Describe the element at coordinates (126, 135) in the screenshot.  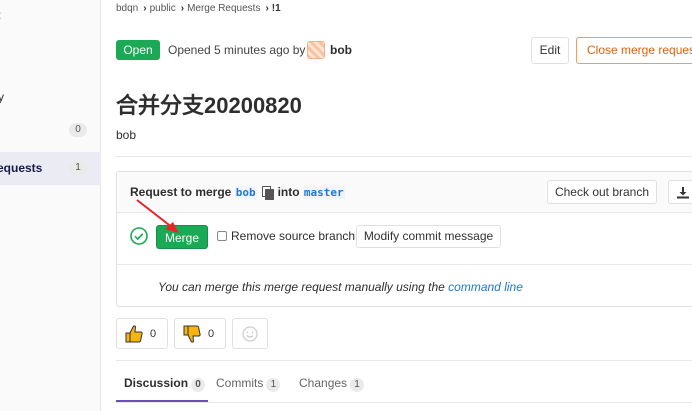
I see `mr-description: bob` at that location.